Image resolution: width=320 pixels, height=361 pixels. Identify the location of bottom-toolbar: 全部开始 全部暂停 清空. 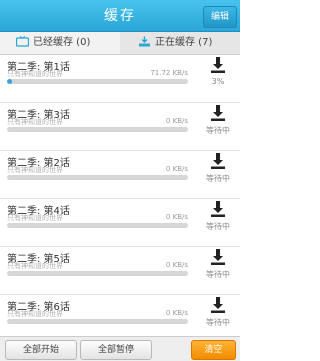
(120, 348).